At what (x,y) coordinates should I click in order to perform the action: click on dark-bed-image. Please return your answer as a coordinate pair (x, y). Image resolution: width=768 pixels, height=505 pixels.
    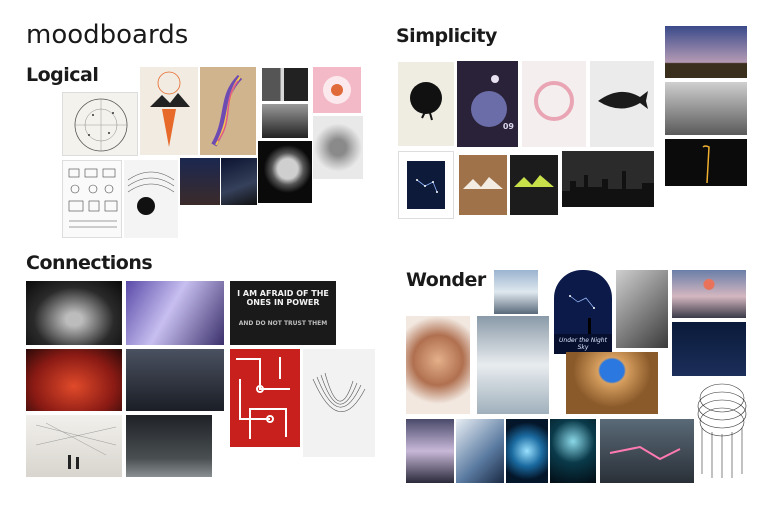
    Looking at the image, I should click on (169, 446).